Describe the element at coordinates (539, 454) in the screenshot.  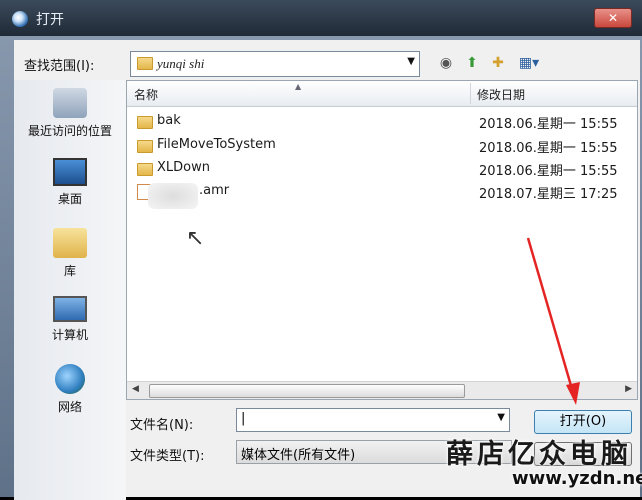
I see `watermark-text: 薛店亿众电脑` at that location.